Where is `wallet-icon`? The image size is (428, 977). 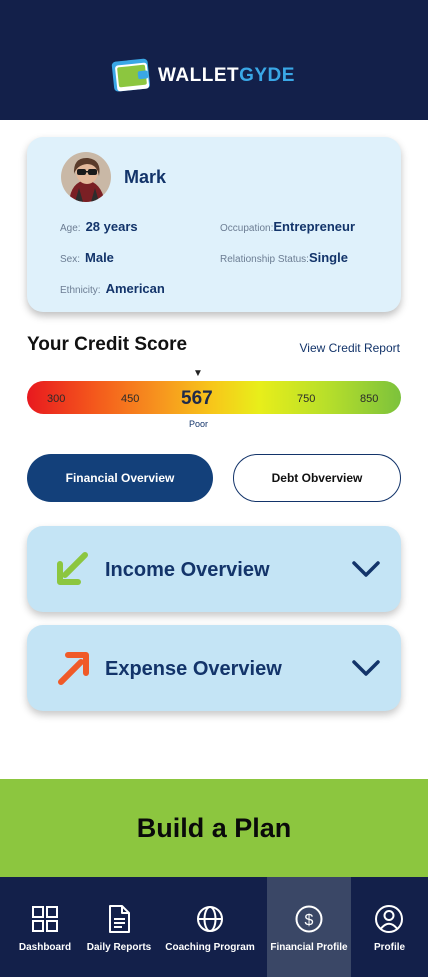
wallet-icon is located at coordinates (130, 75).